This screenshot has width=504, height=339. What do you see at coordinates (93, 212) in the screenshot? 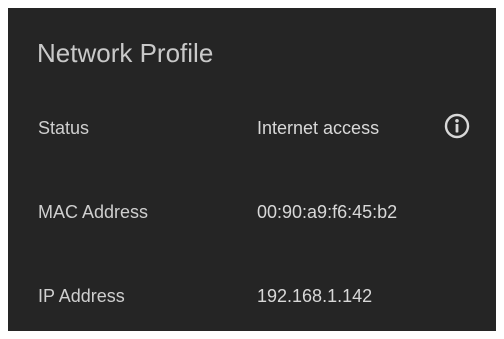
I see `mac-address-label: MAC Address` at bounding box center [93, 212].